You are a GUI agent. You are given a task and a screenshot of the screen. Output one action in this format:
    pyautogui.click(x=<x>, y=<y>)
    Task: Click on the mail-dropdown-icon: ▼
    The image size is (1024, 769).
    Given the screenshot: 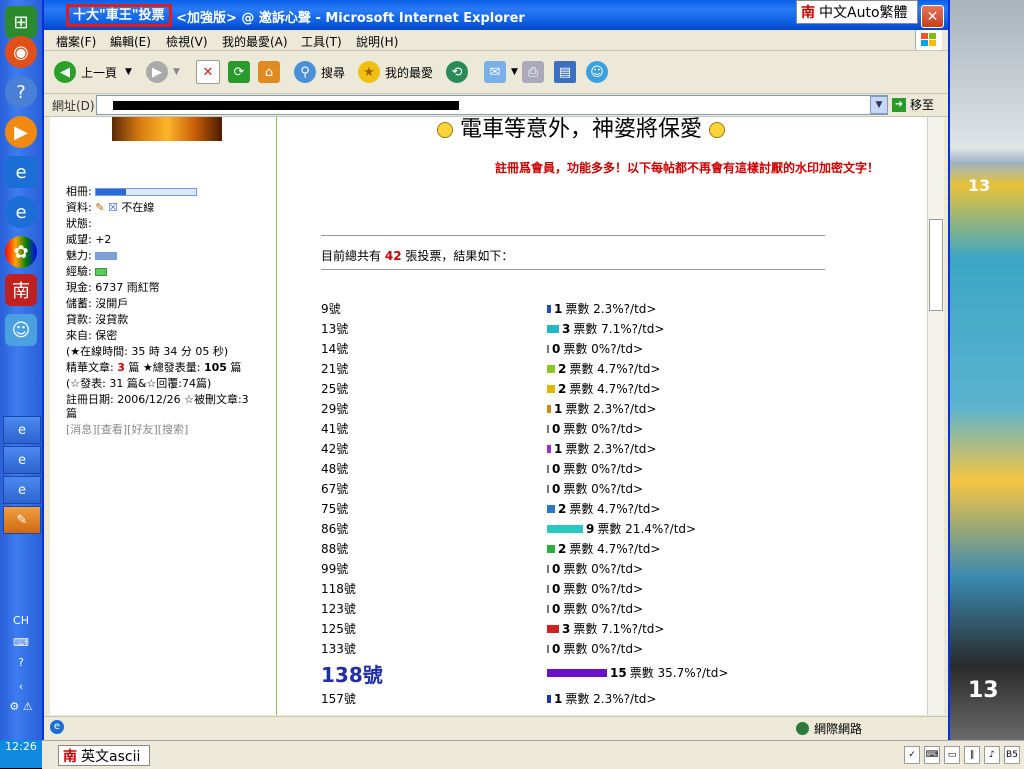 What is the action you would take?
    pyautogui.click(x=514, y=72)
    